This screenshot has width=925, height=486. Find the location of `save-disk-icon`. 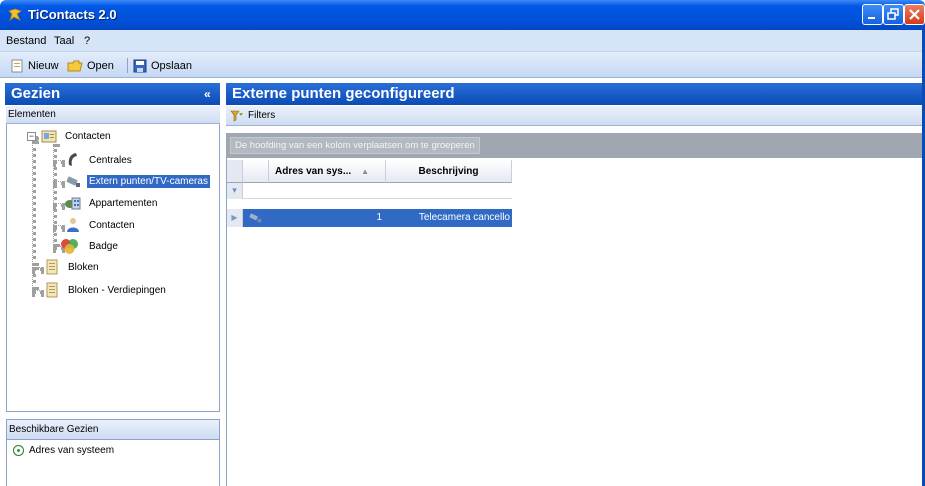

save-disk-icon is located at coordinates (140, 65).